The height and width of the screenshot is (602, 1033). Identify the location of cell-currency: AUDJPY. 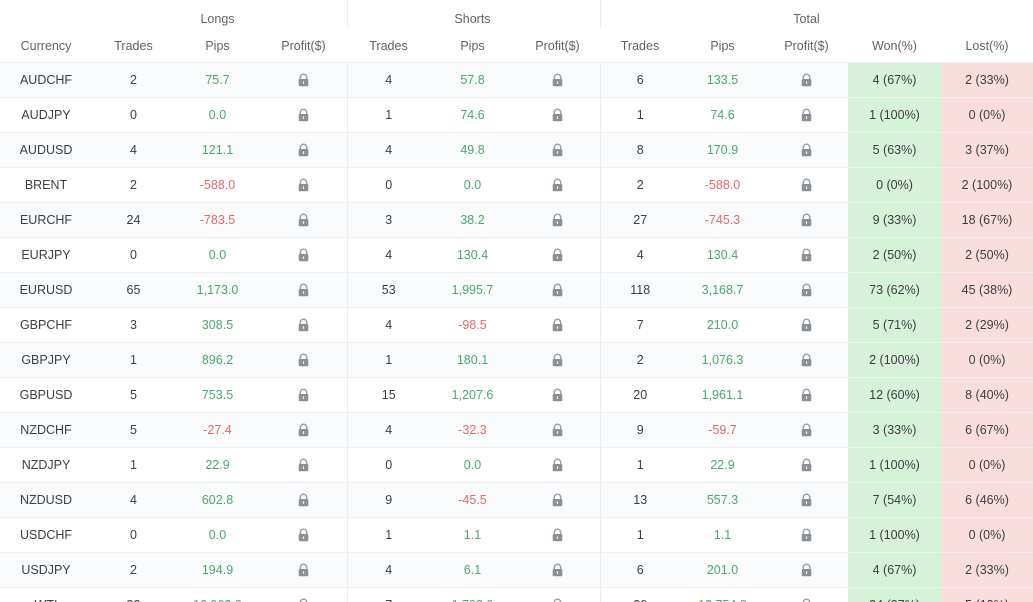
(46, 115).